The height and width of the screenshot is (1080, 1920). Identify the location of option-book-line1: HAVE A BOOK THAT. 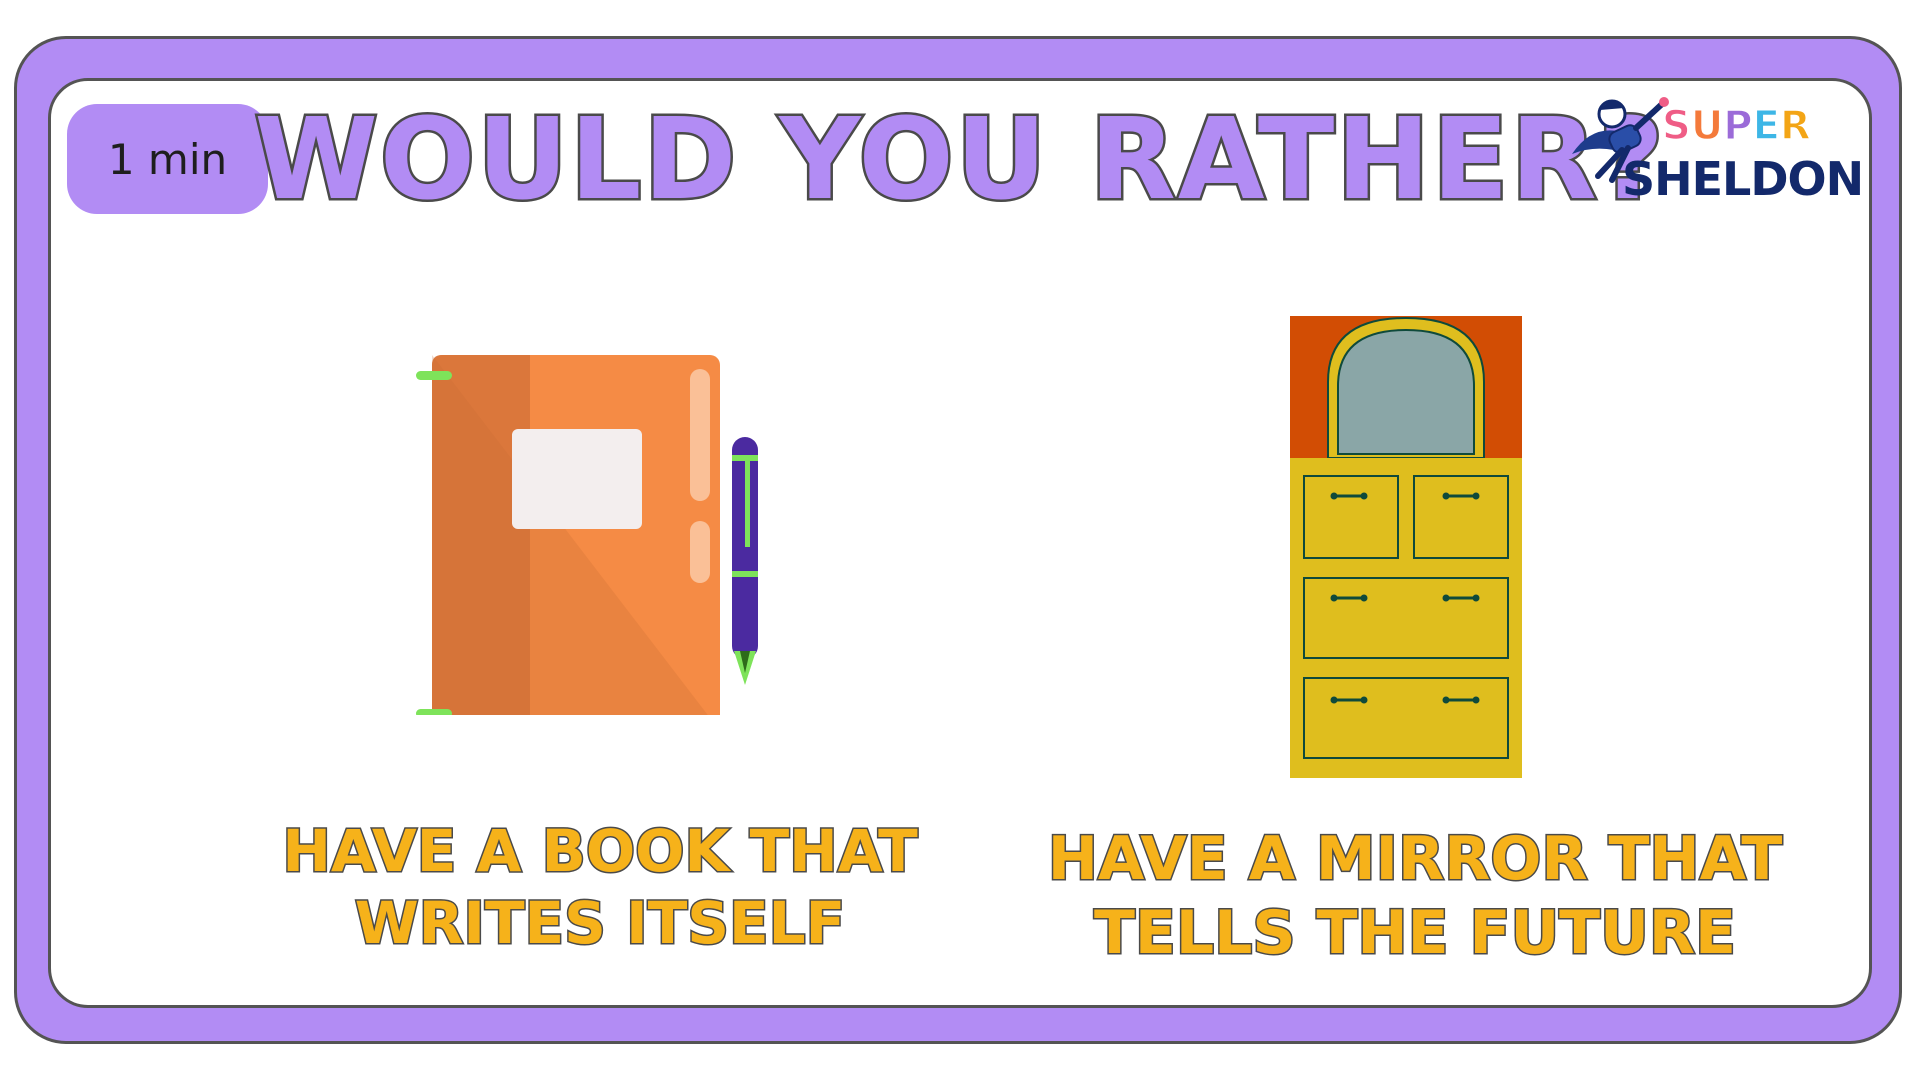
(600, 851).